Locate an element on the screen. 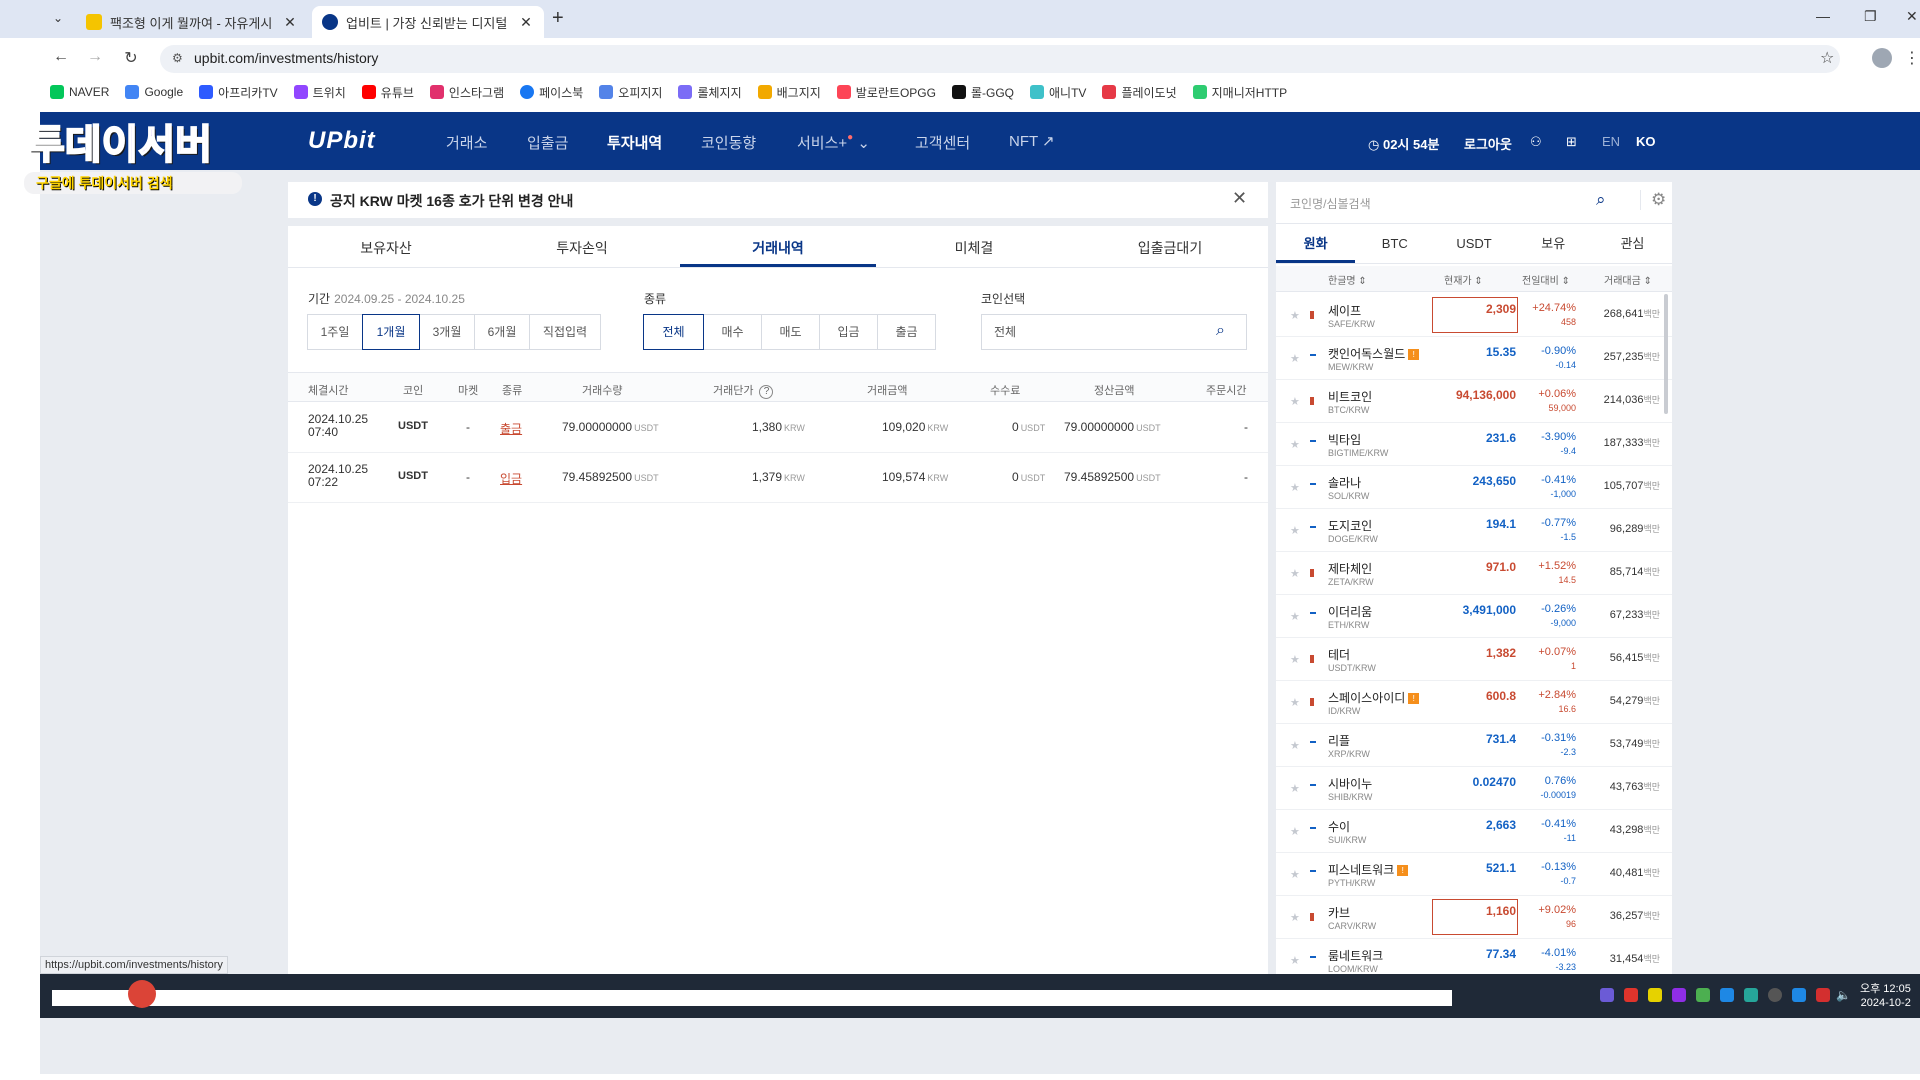 The image size is (1920, 1080). close-window-icon: ✕ is located at coordinates (1912, 16).